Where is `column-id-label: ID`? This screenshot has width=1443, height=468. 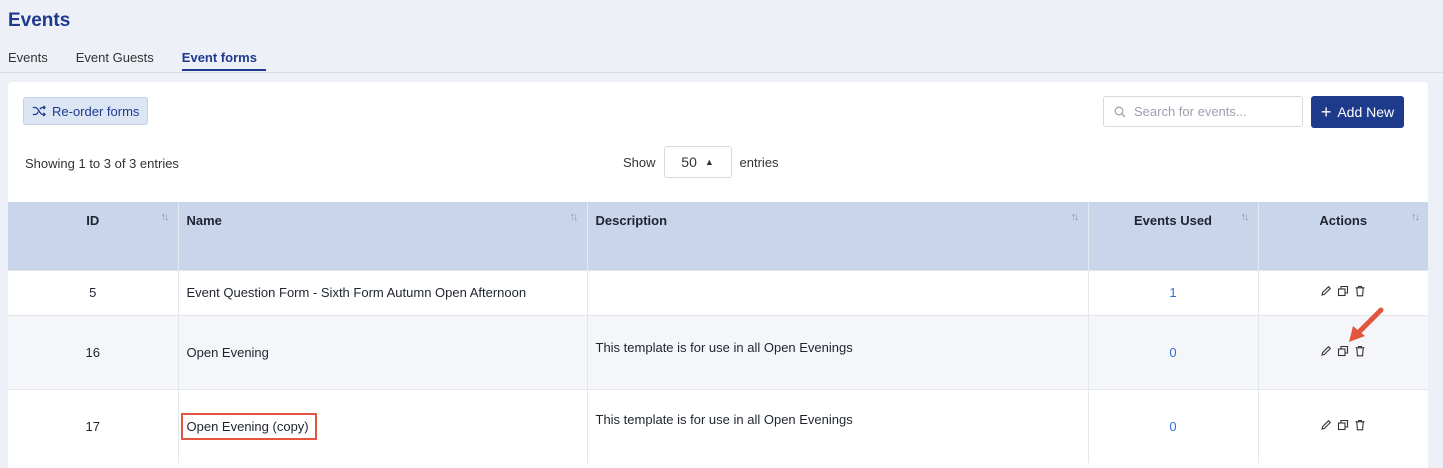 column-id-label: ID is located at coordinates (93, 220).